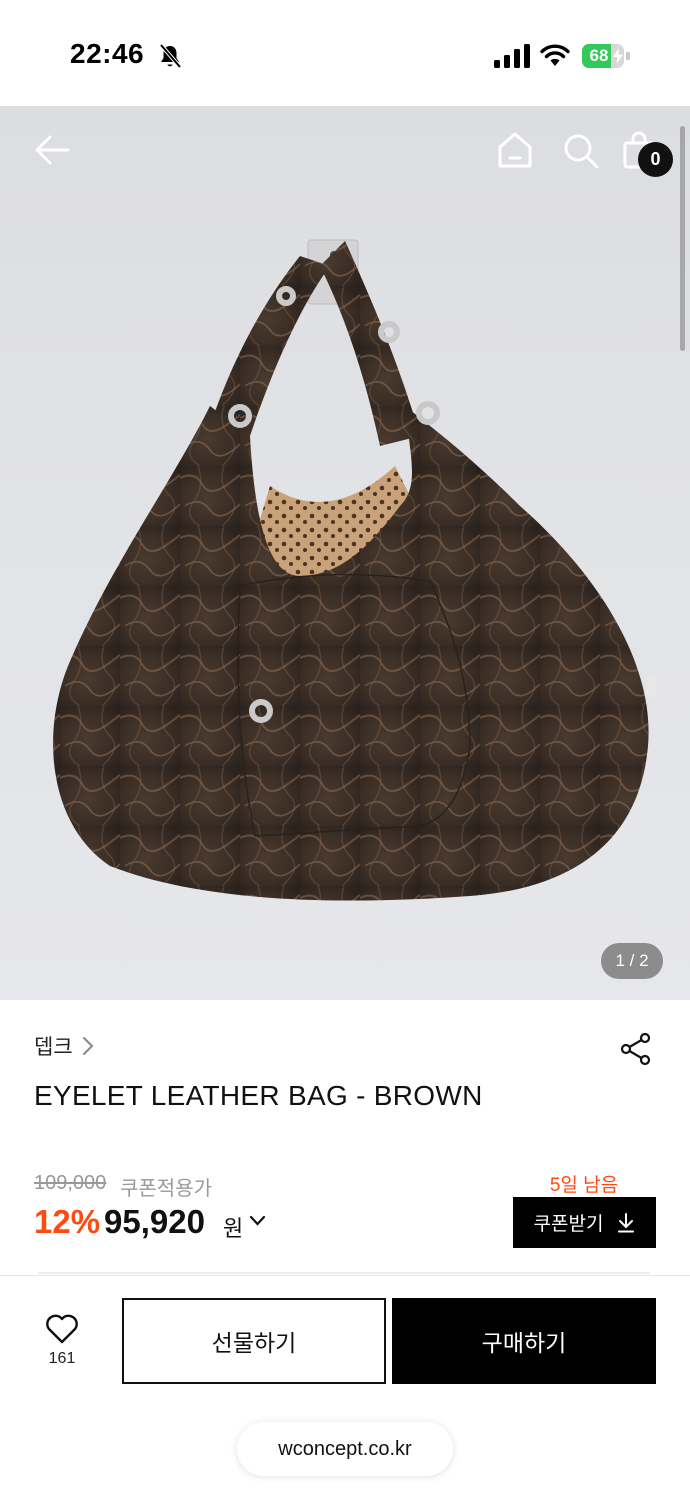 Image resolution: width=690 pixels, height=1500 pixels. I want to click on chevron-down-icon, so click(257, 1221).